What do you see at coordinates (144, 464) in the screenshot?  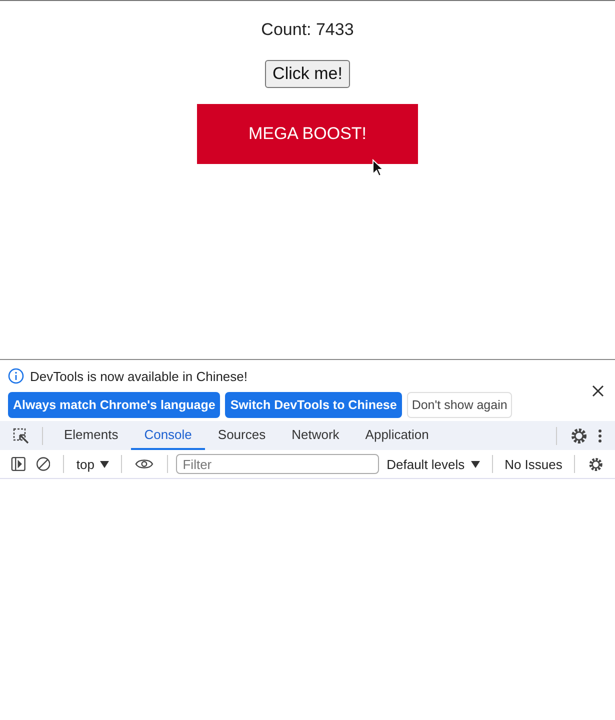 I see `eye-icon` at bounding box center [144, 464].